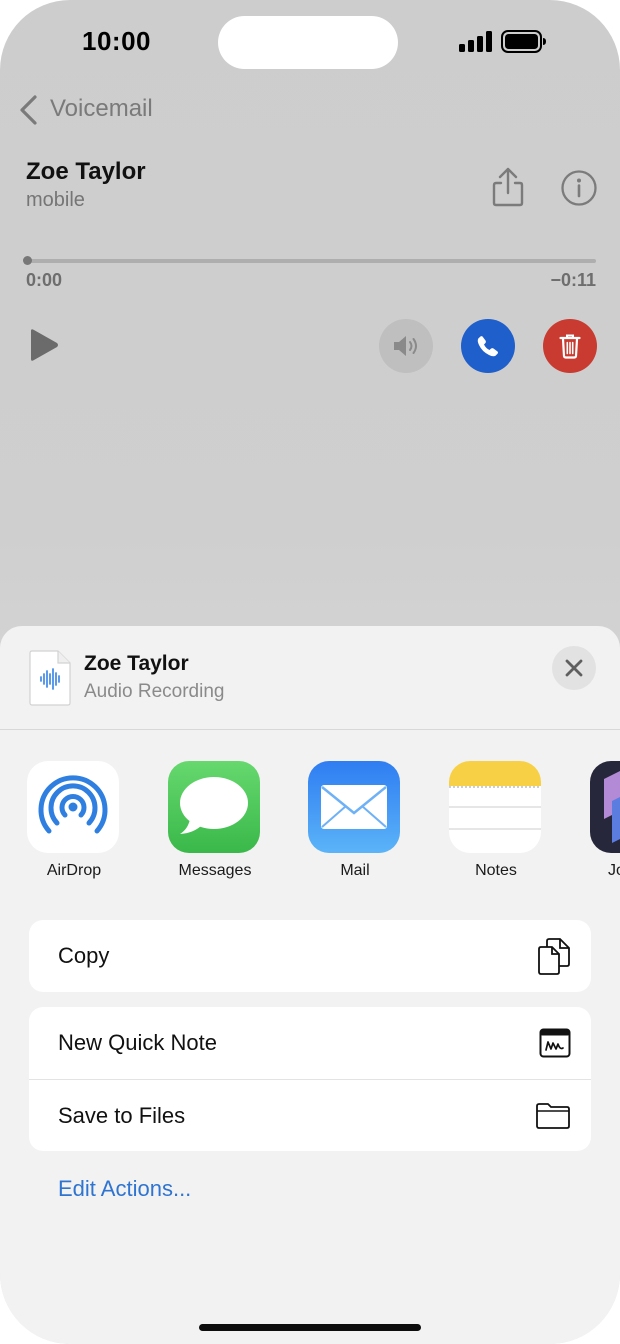 This screenshot has width=620, height=1344. Describe the element at coordinates (84, 955) in the screenshot. I see `action-label: Copy` at that location.